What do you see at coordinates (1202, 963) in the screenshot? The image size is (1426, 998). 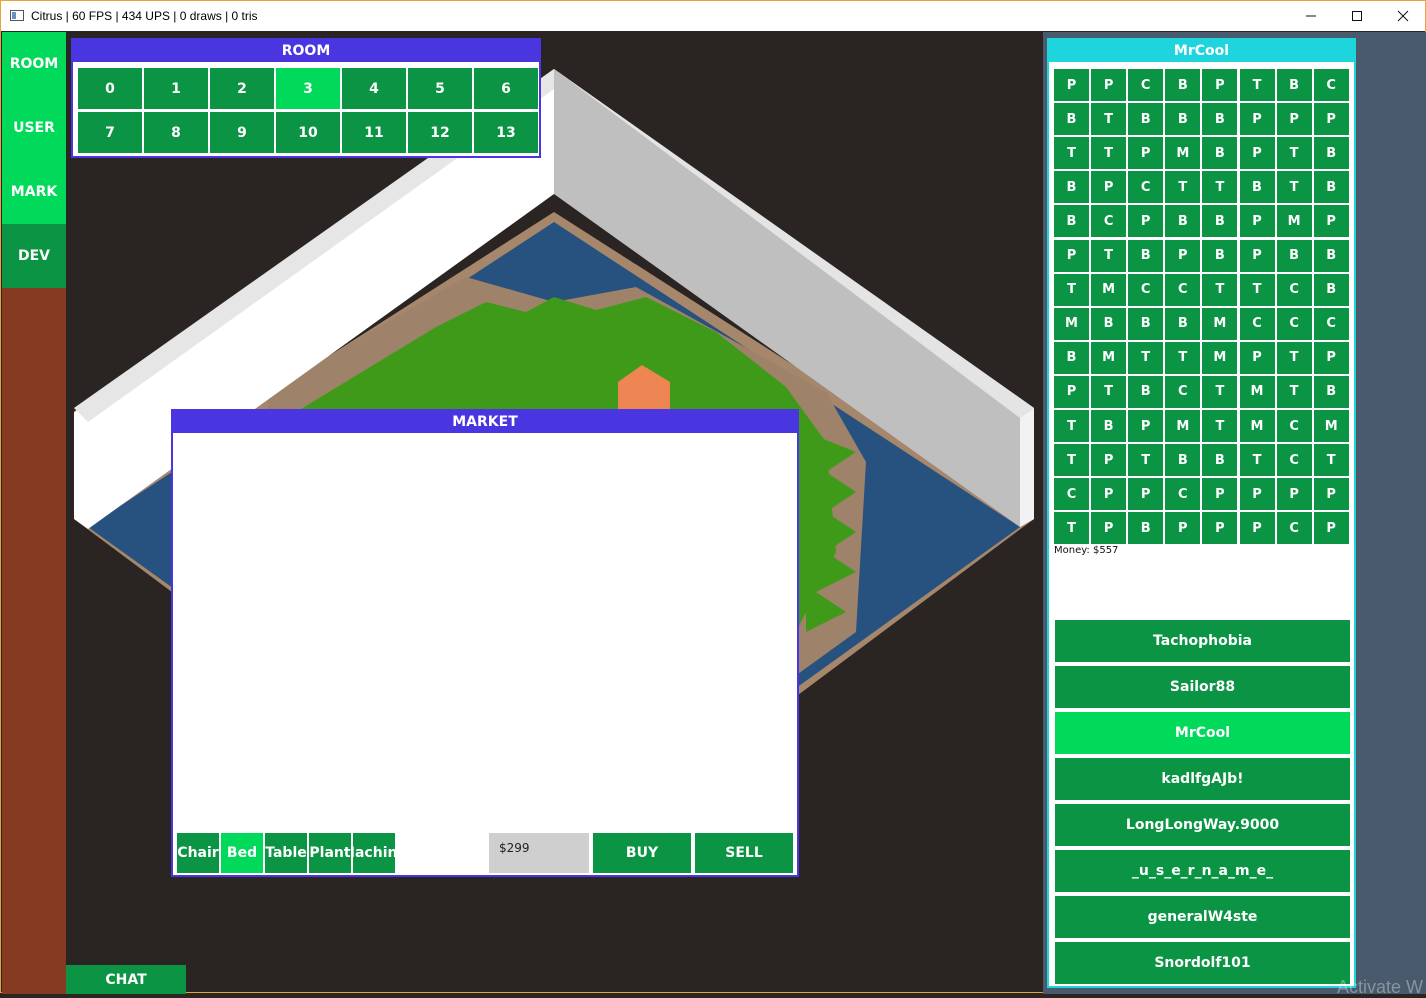 I see `user-list-item: Snordolf101` at bounding box center [1202, 963].